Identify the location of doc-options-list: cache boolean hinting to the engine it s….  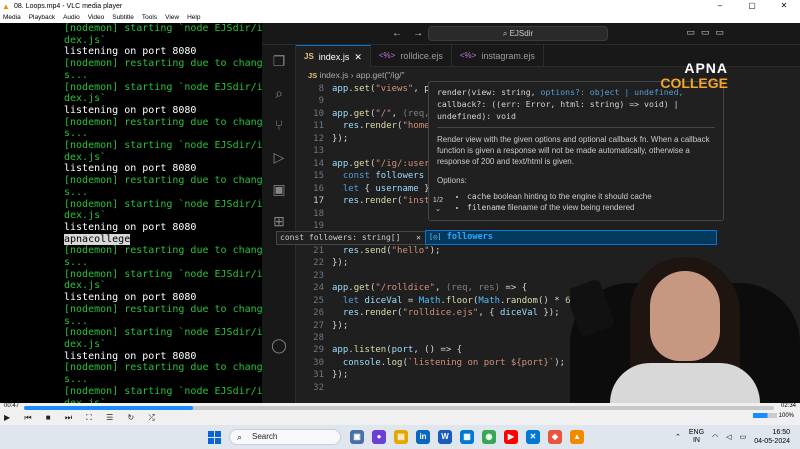
(576, 202).